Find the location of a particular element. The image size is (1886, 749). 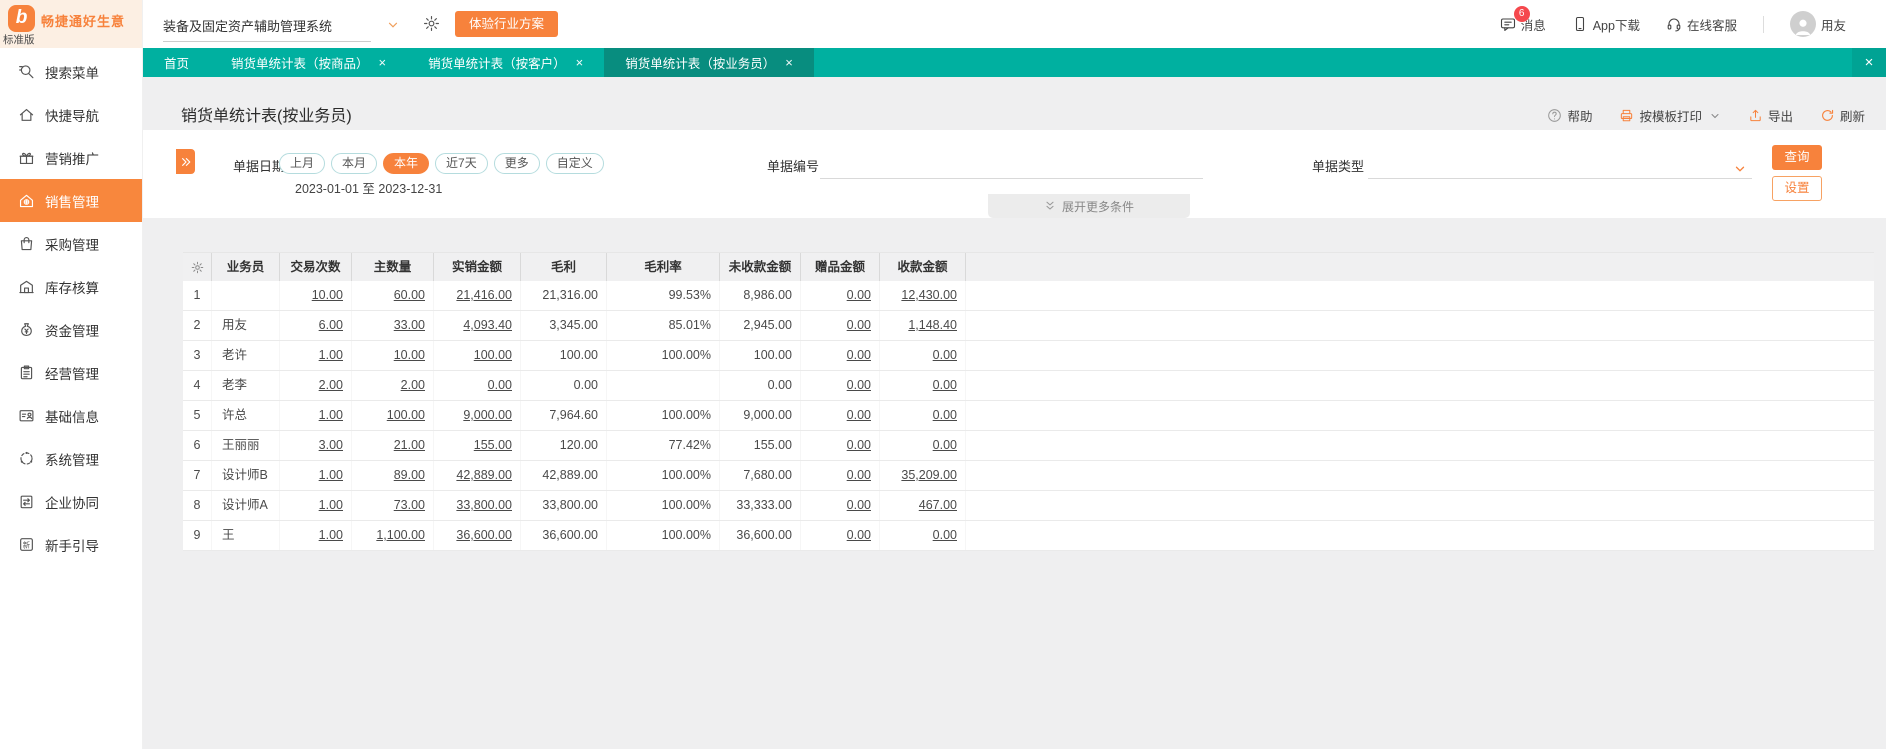

sales-link: 21,416.00 is located at coordinates (484, 295).